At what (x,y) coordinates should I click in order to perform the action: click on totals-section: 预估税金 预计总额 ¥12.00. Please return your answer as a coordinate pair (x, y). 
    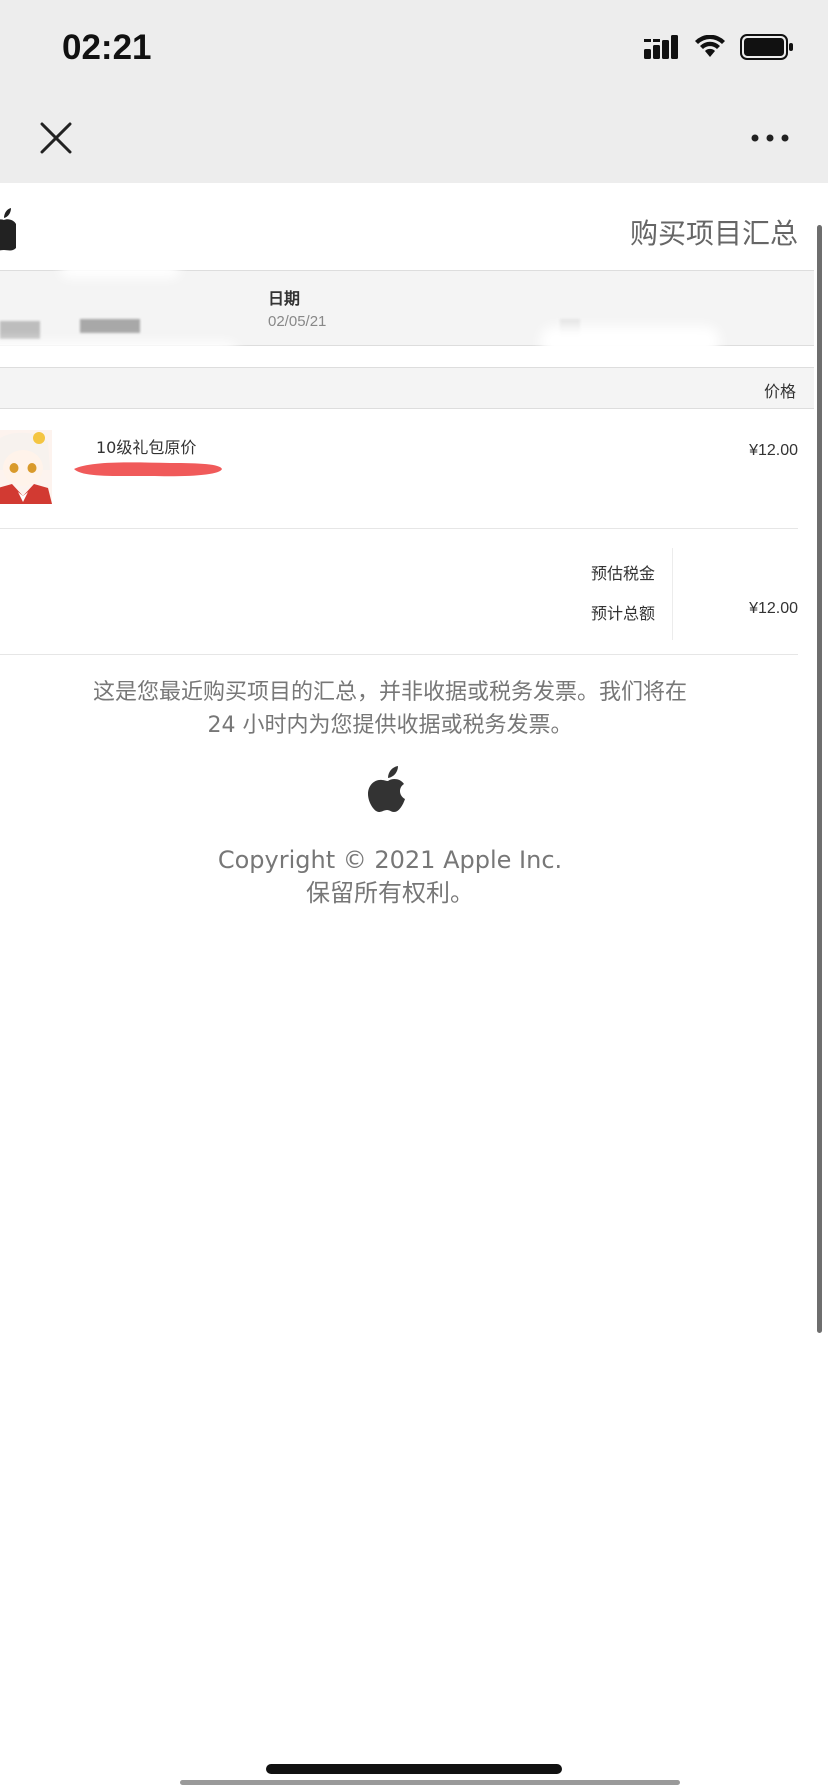
    Looking at the image, I should click on (399, 592).